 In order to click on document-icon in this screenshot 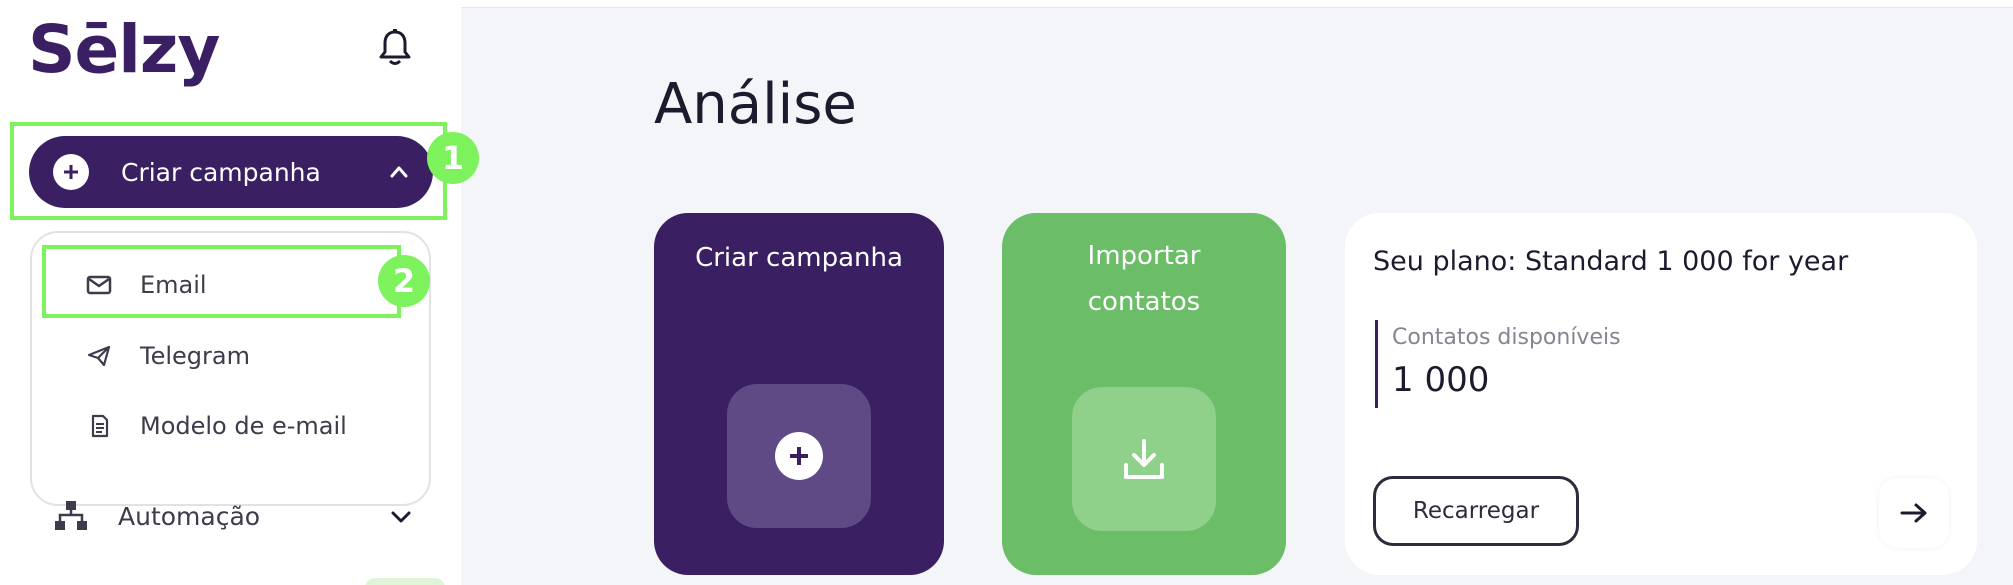, I will do `click(100, 426)`.